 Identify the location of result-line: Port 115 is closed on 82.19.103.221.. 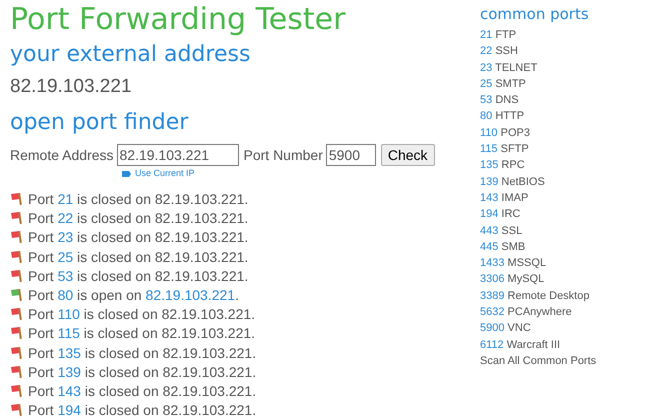
(142, 333).